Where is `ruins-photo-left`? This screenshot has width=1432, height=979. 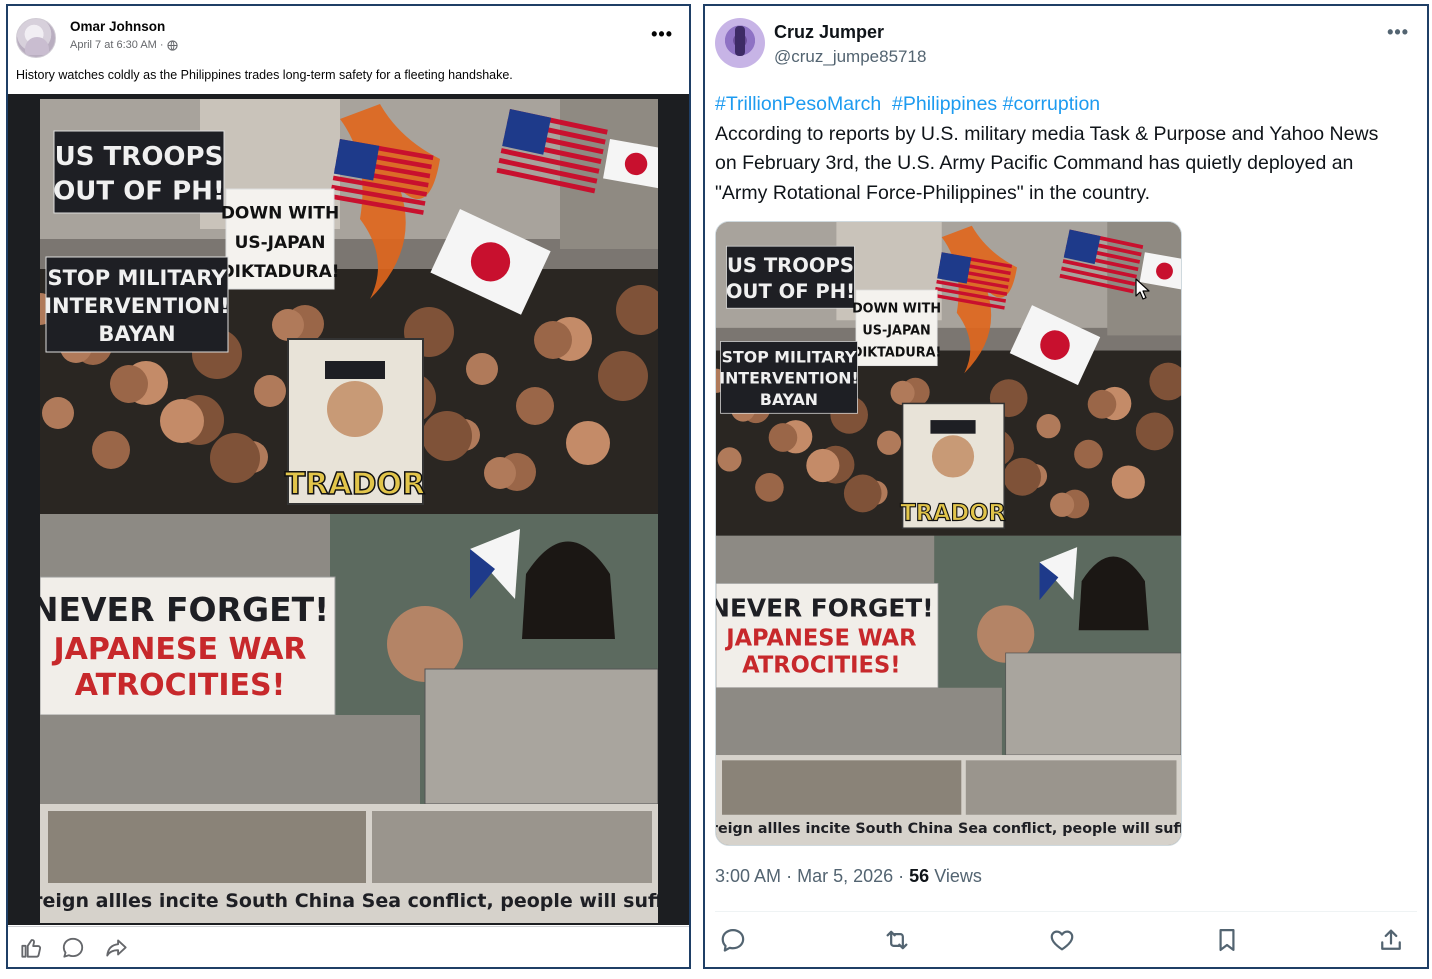 ruins-photo-left is located at coordinates (842, 787).